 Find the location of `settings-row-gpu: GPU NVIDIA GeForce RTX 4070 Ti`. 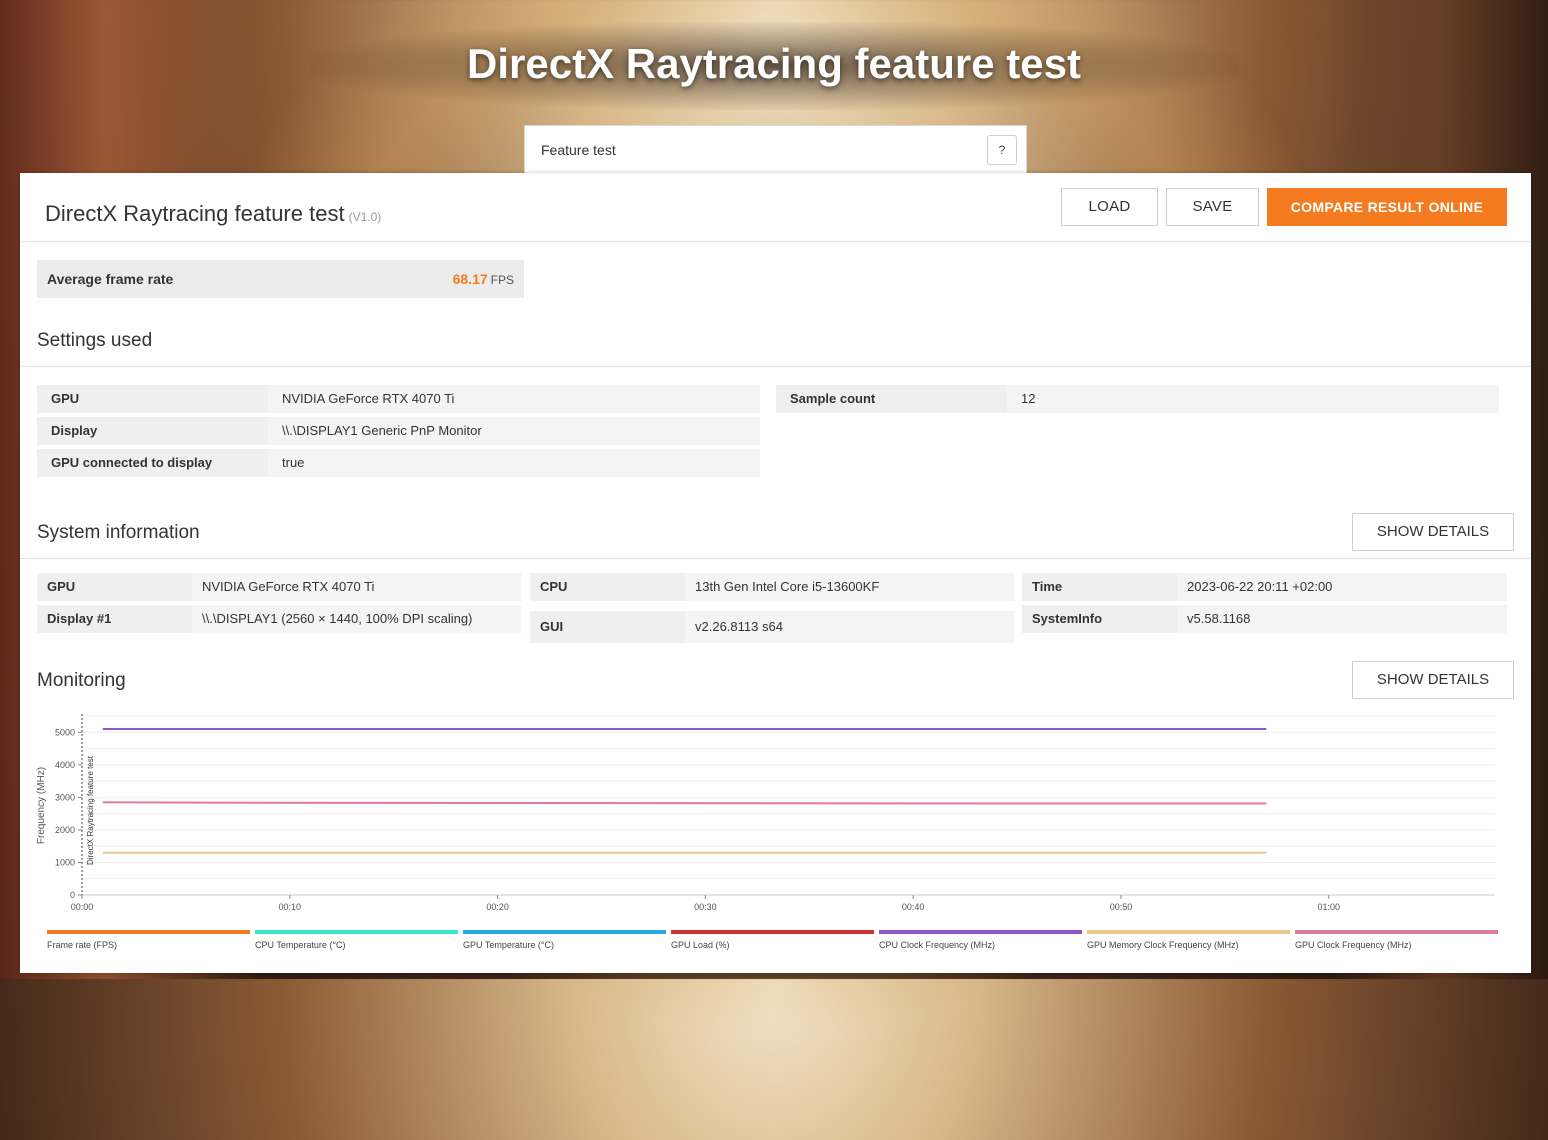

settings-row-gpu: GPU NVIDIA GeForce RTX 4070 Ti is located at coordinates (398, 399).